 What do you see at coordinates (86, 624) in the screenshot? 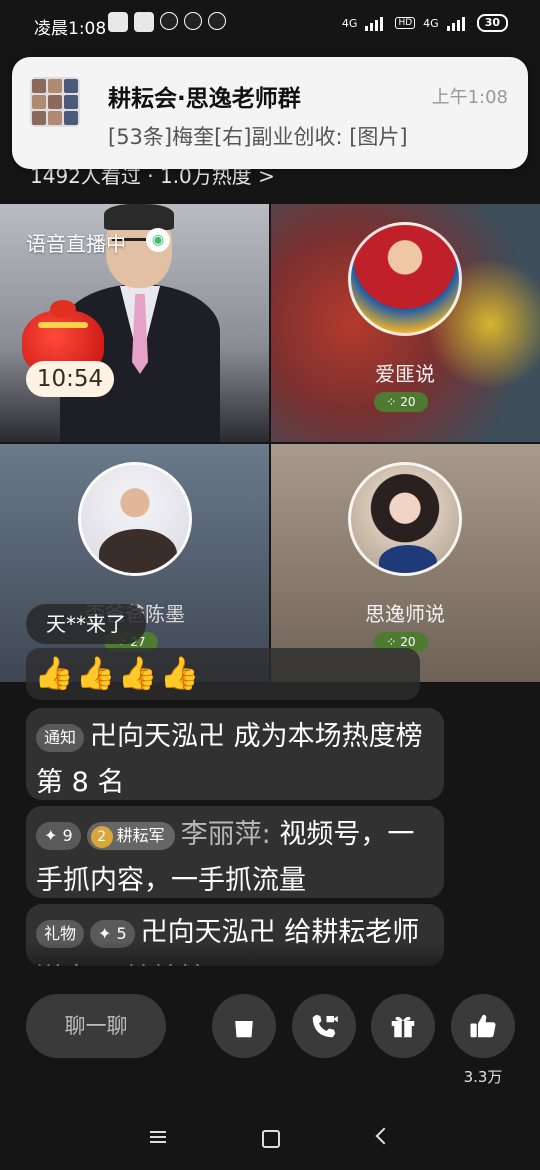
I see `arrival-notice: 天**来了` at bounding box center [86, 624].